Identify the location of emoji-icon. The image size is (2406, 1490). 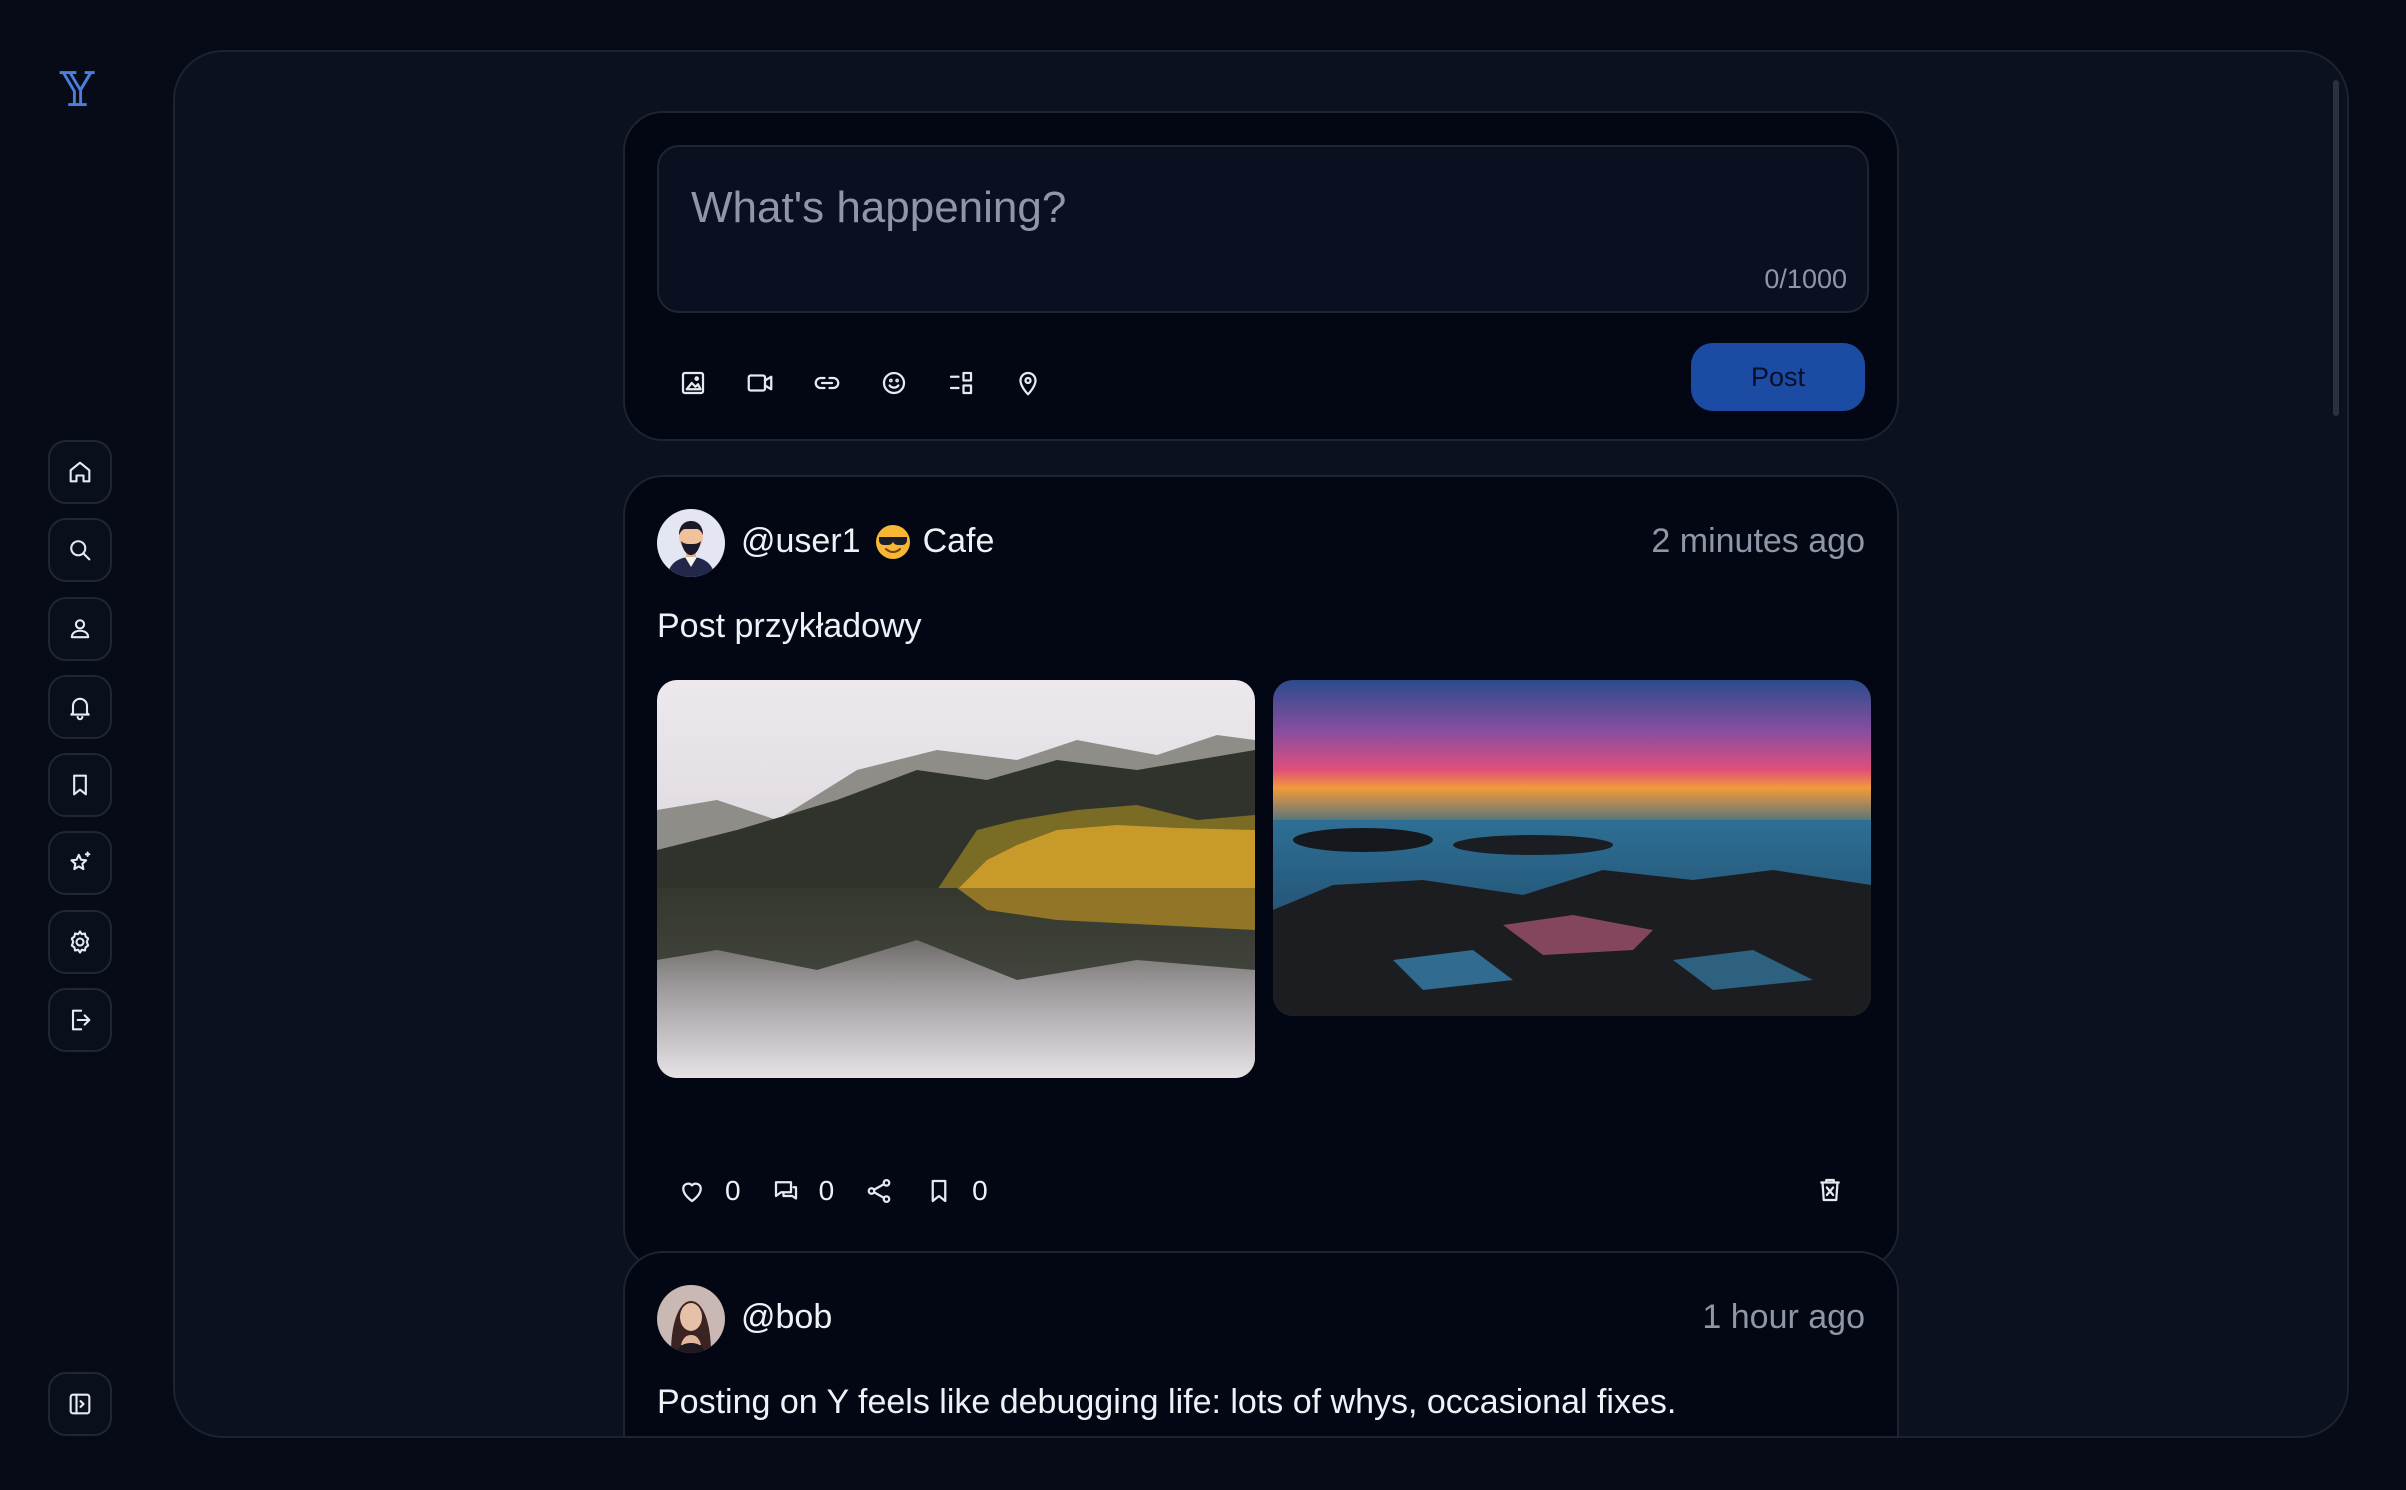
(894, 383).